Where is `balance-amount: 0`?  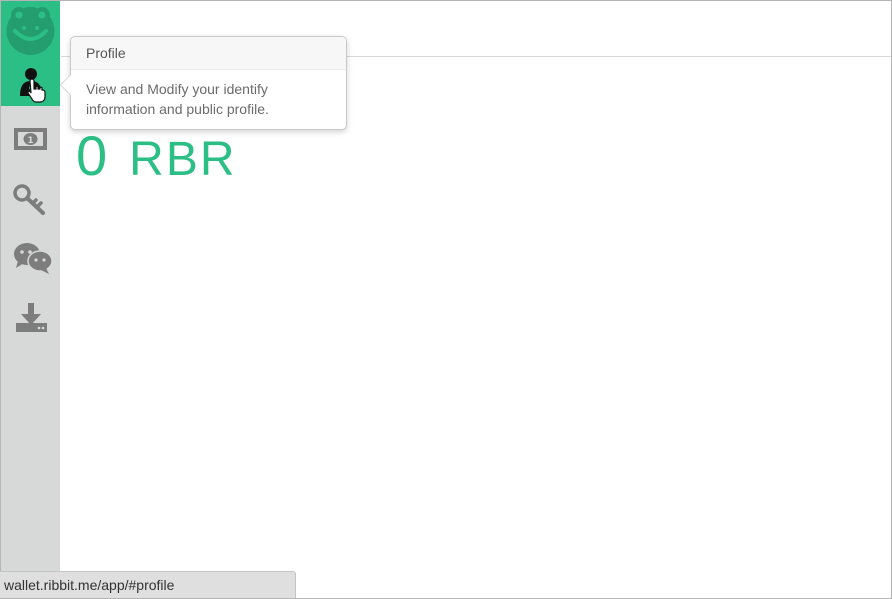 balance-amount: 0 is located at coordinates (93, 155).